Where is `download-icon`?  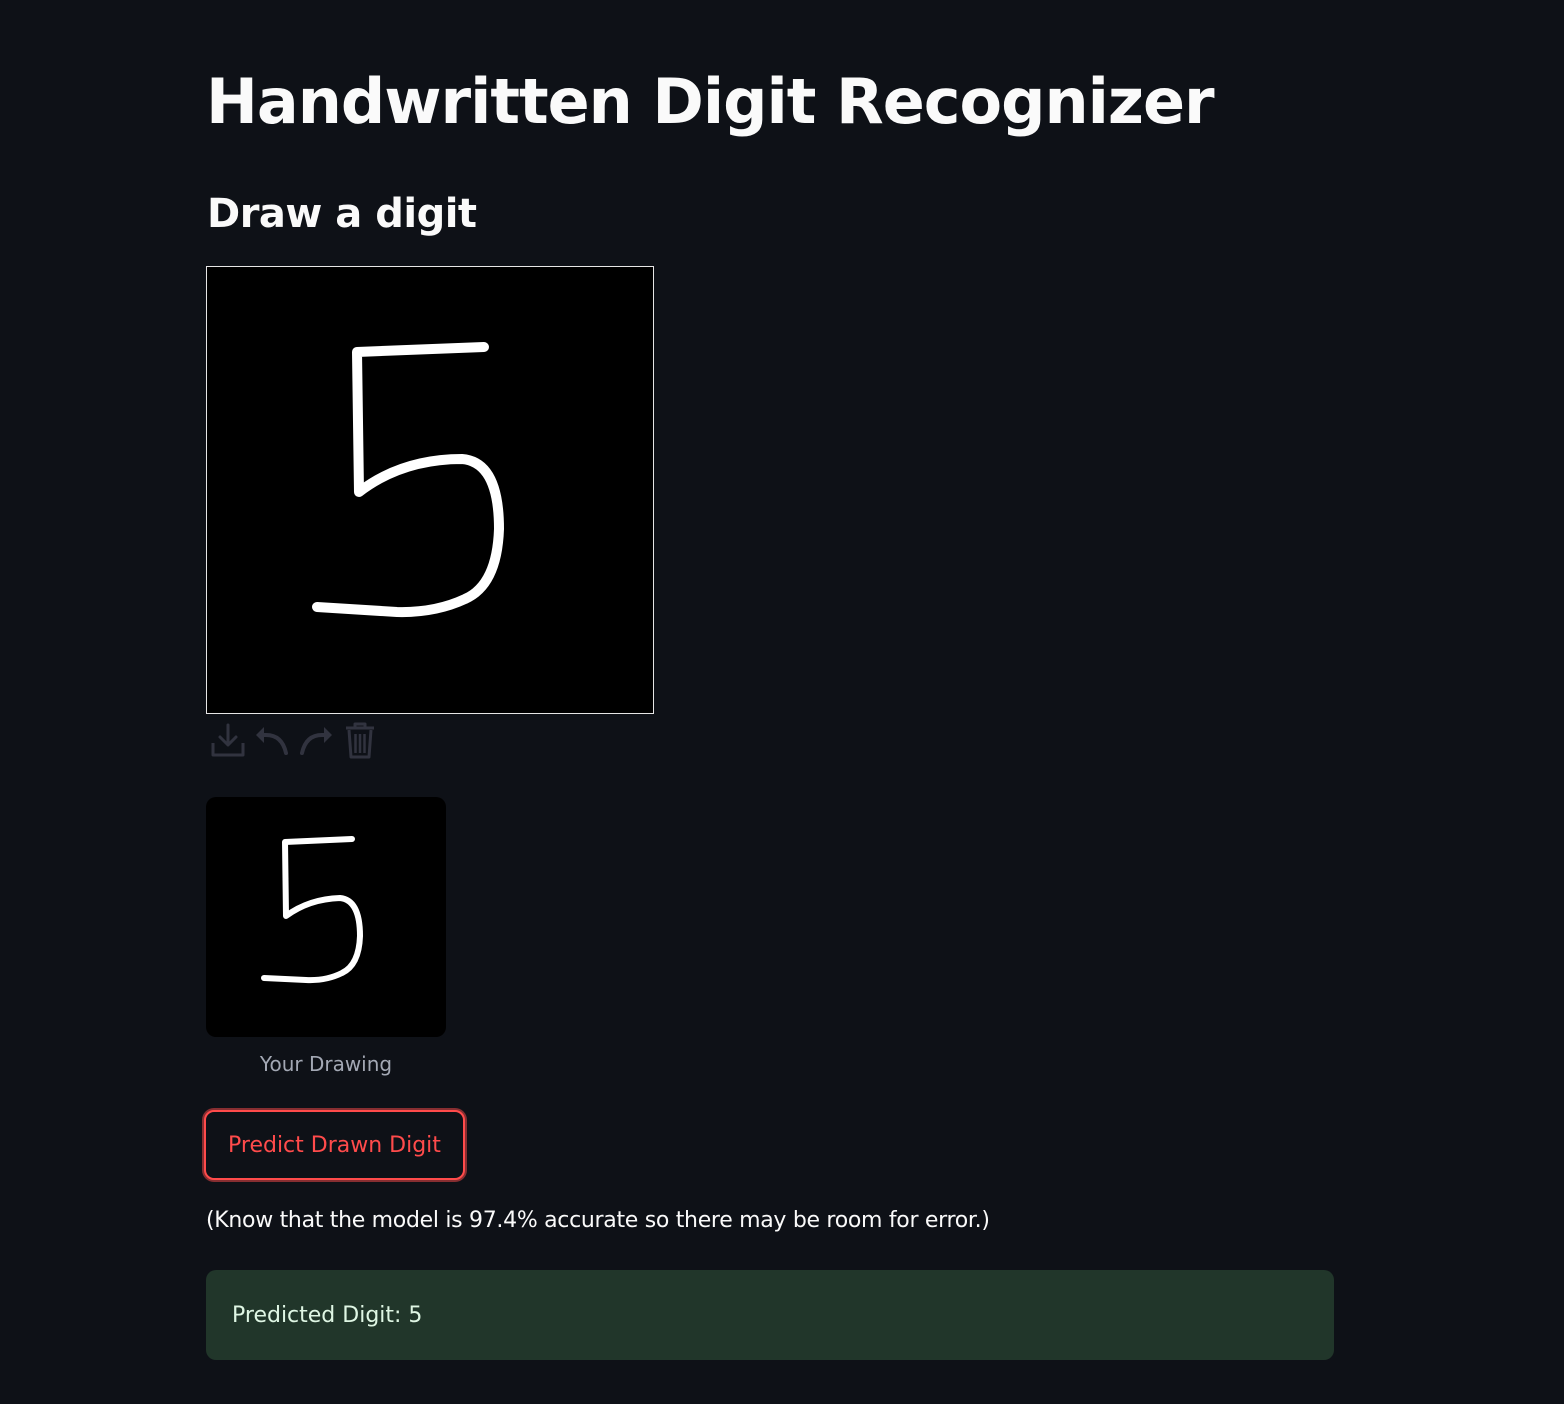
download-icon is located at coordinates (228, 740).